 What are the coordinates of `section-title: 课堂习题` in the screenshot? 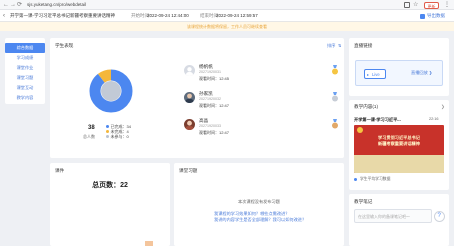 It's located at (188, 170).